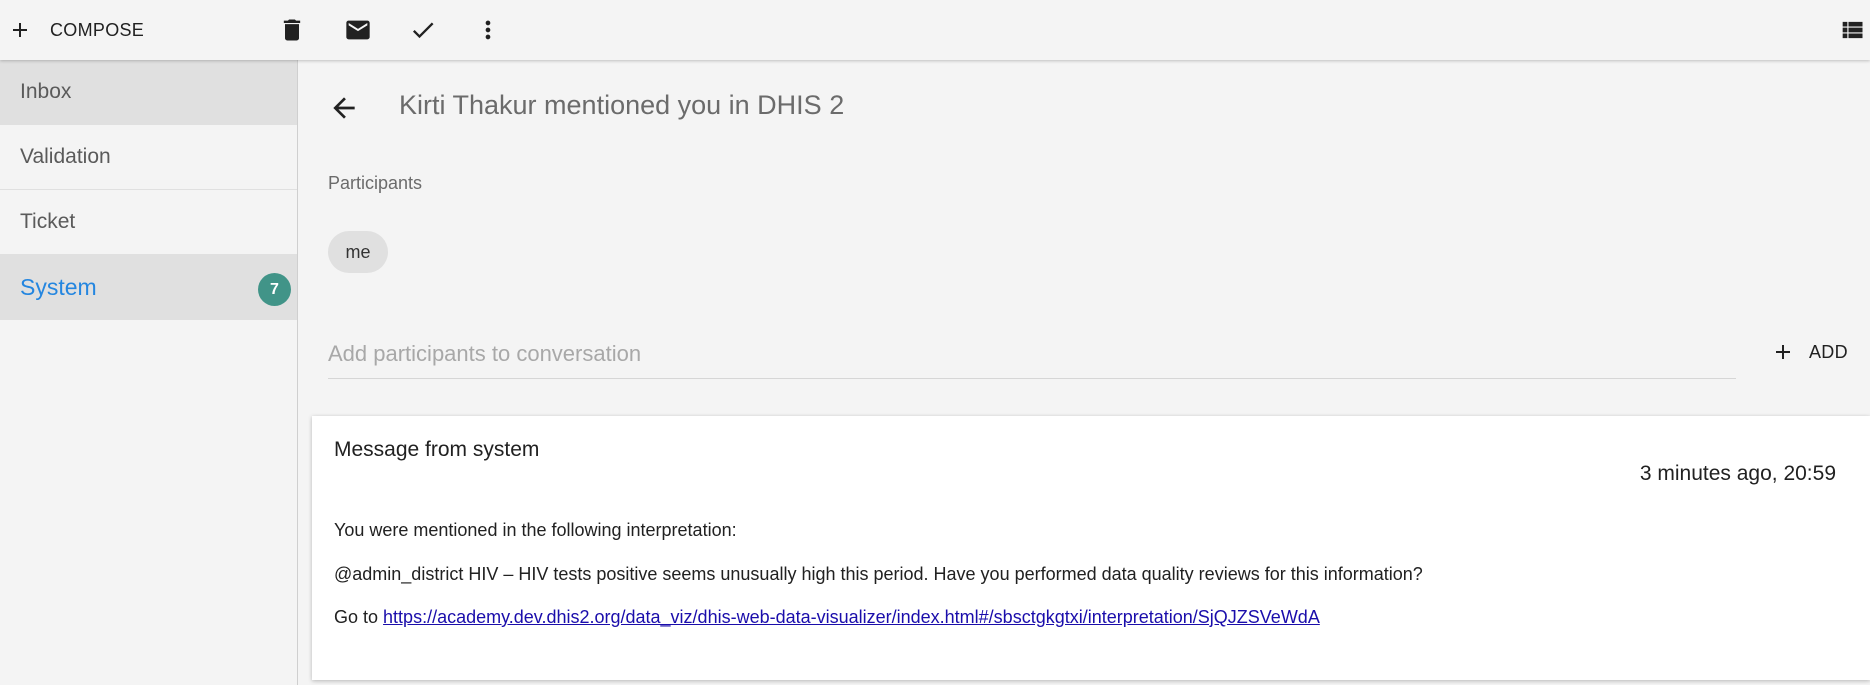  What do you see at coordinates (437, 449) in the screenshot?
I see `message-sender: Message from system` at bounding box center [437, 449].